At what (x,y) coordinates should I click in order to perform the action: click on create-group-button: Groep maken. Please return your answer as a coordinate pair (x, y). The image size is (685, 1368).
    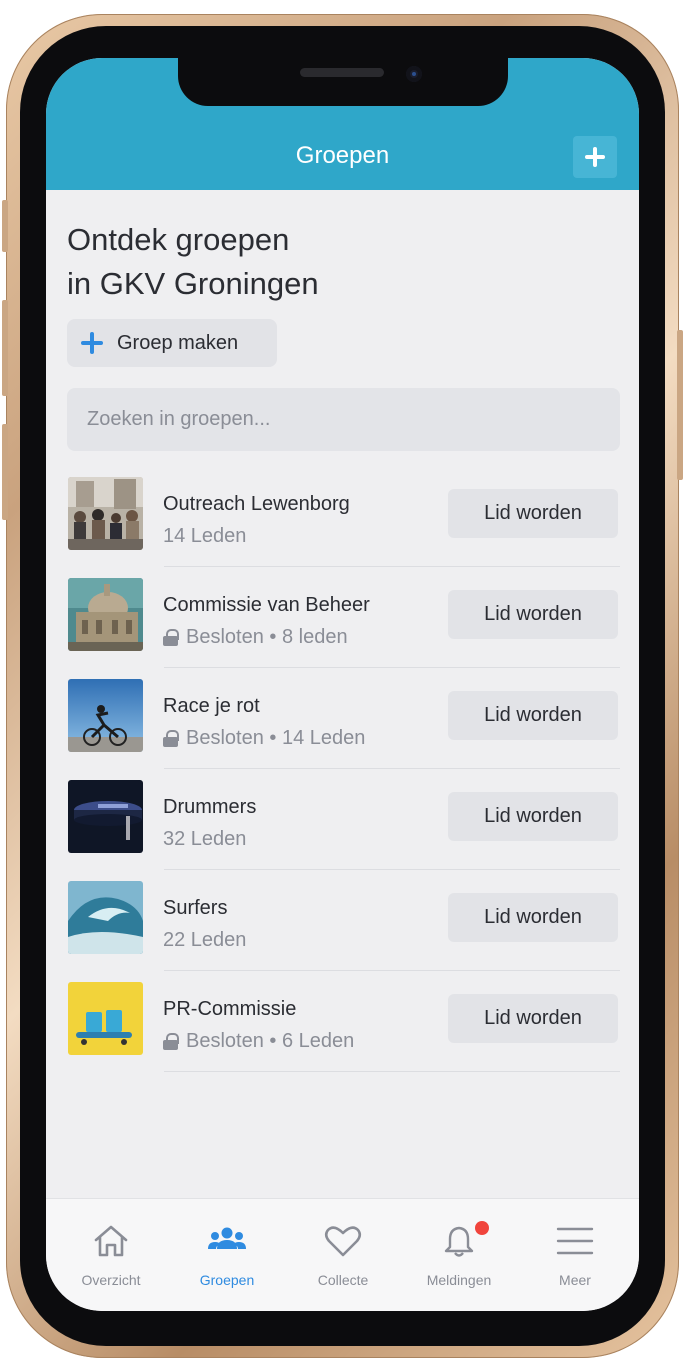
    Looking at the image, I should click on (172, 343).